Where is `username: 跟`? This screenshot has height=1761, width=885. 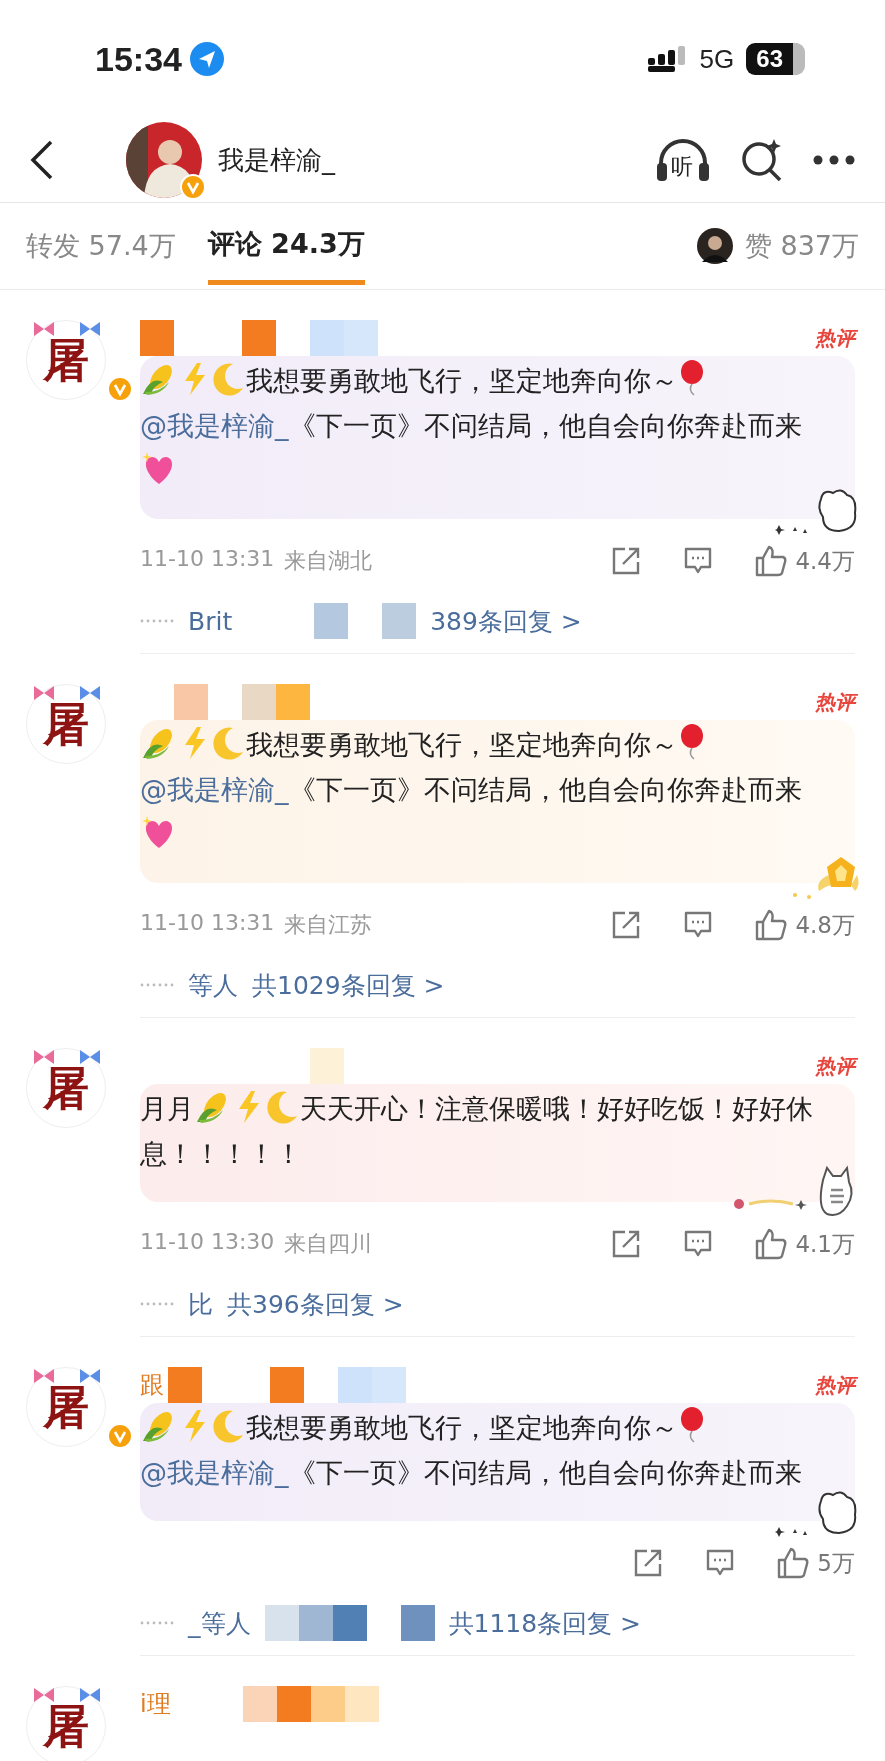 username: 跟 is located at coordinates (152, 1385).